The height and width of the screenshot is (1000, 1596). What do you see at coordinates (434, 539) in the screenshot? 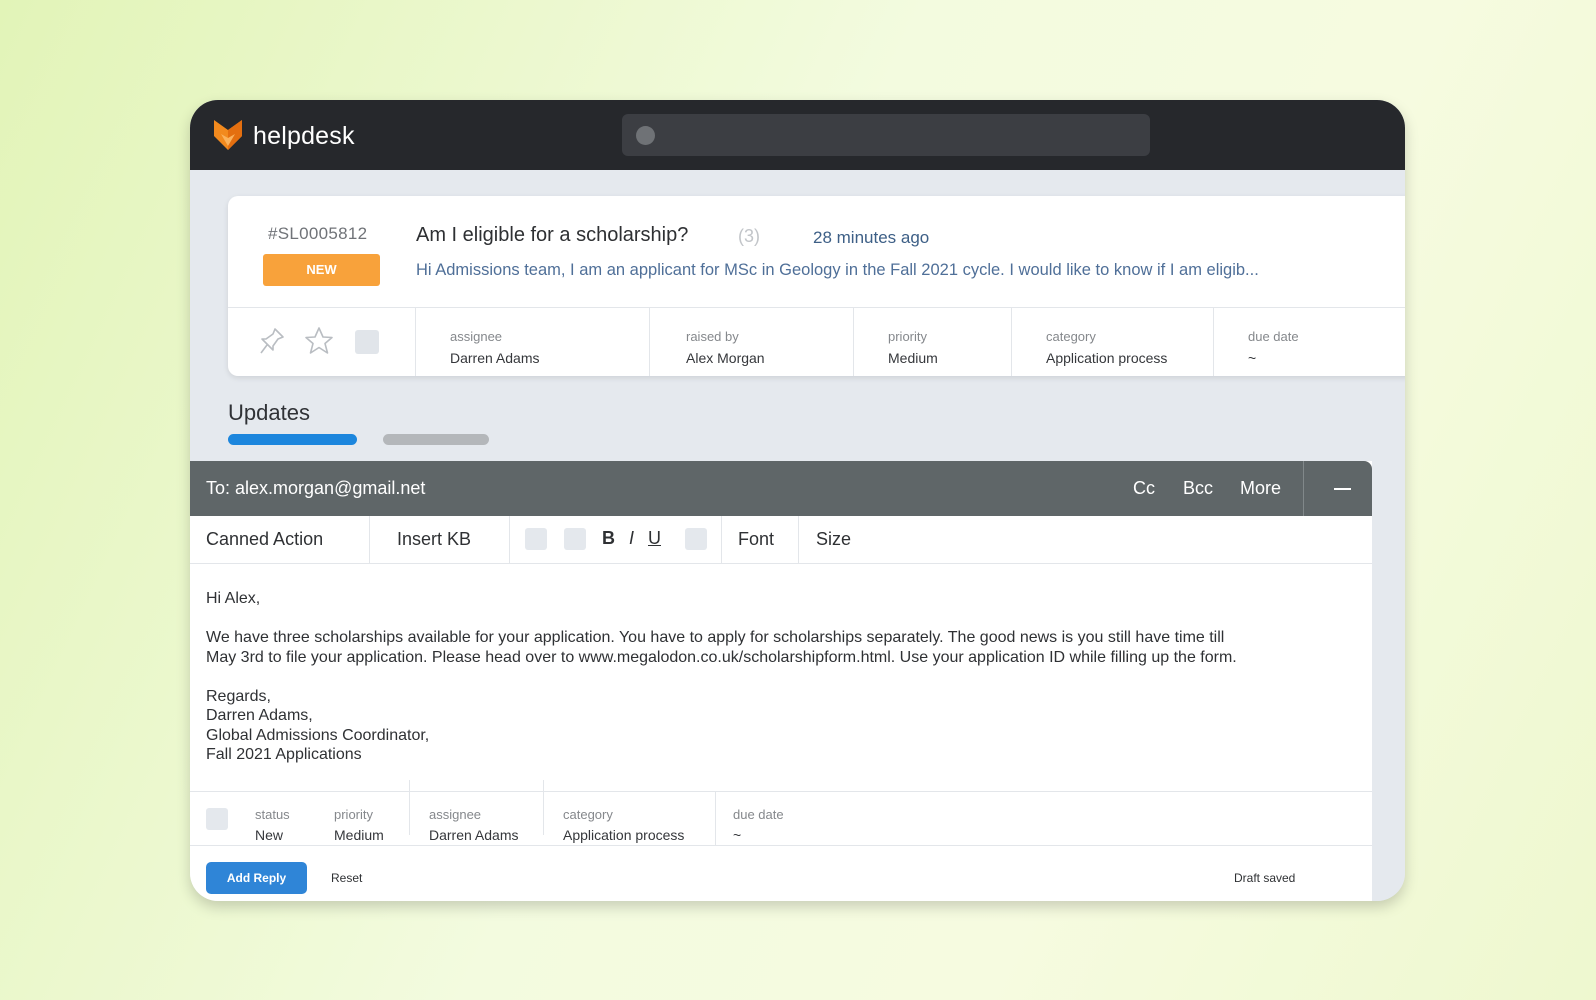
I see `insert-kb-button: Insert KB` at bounding box center [434, 539].